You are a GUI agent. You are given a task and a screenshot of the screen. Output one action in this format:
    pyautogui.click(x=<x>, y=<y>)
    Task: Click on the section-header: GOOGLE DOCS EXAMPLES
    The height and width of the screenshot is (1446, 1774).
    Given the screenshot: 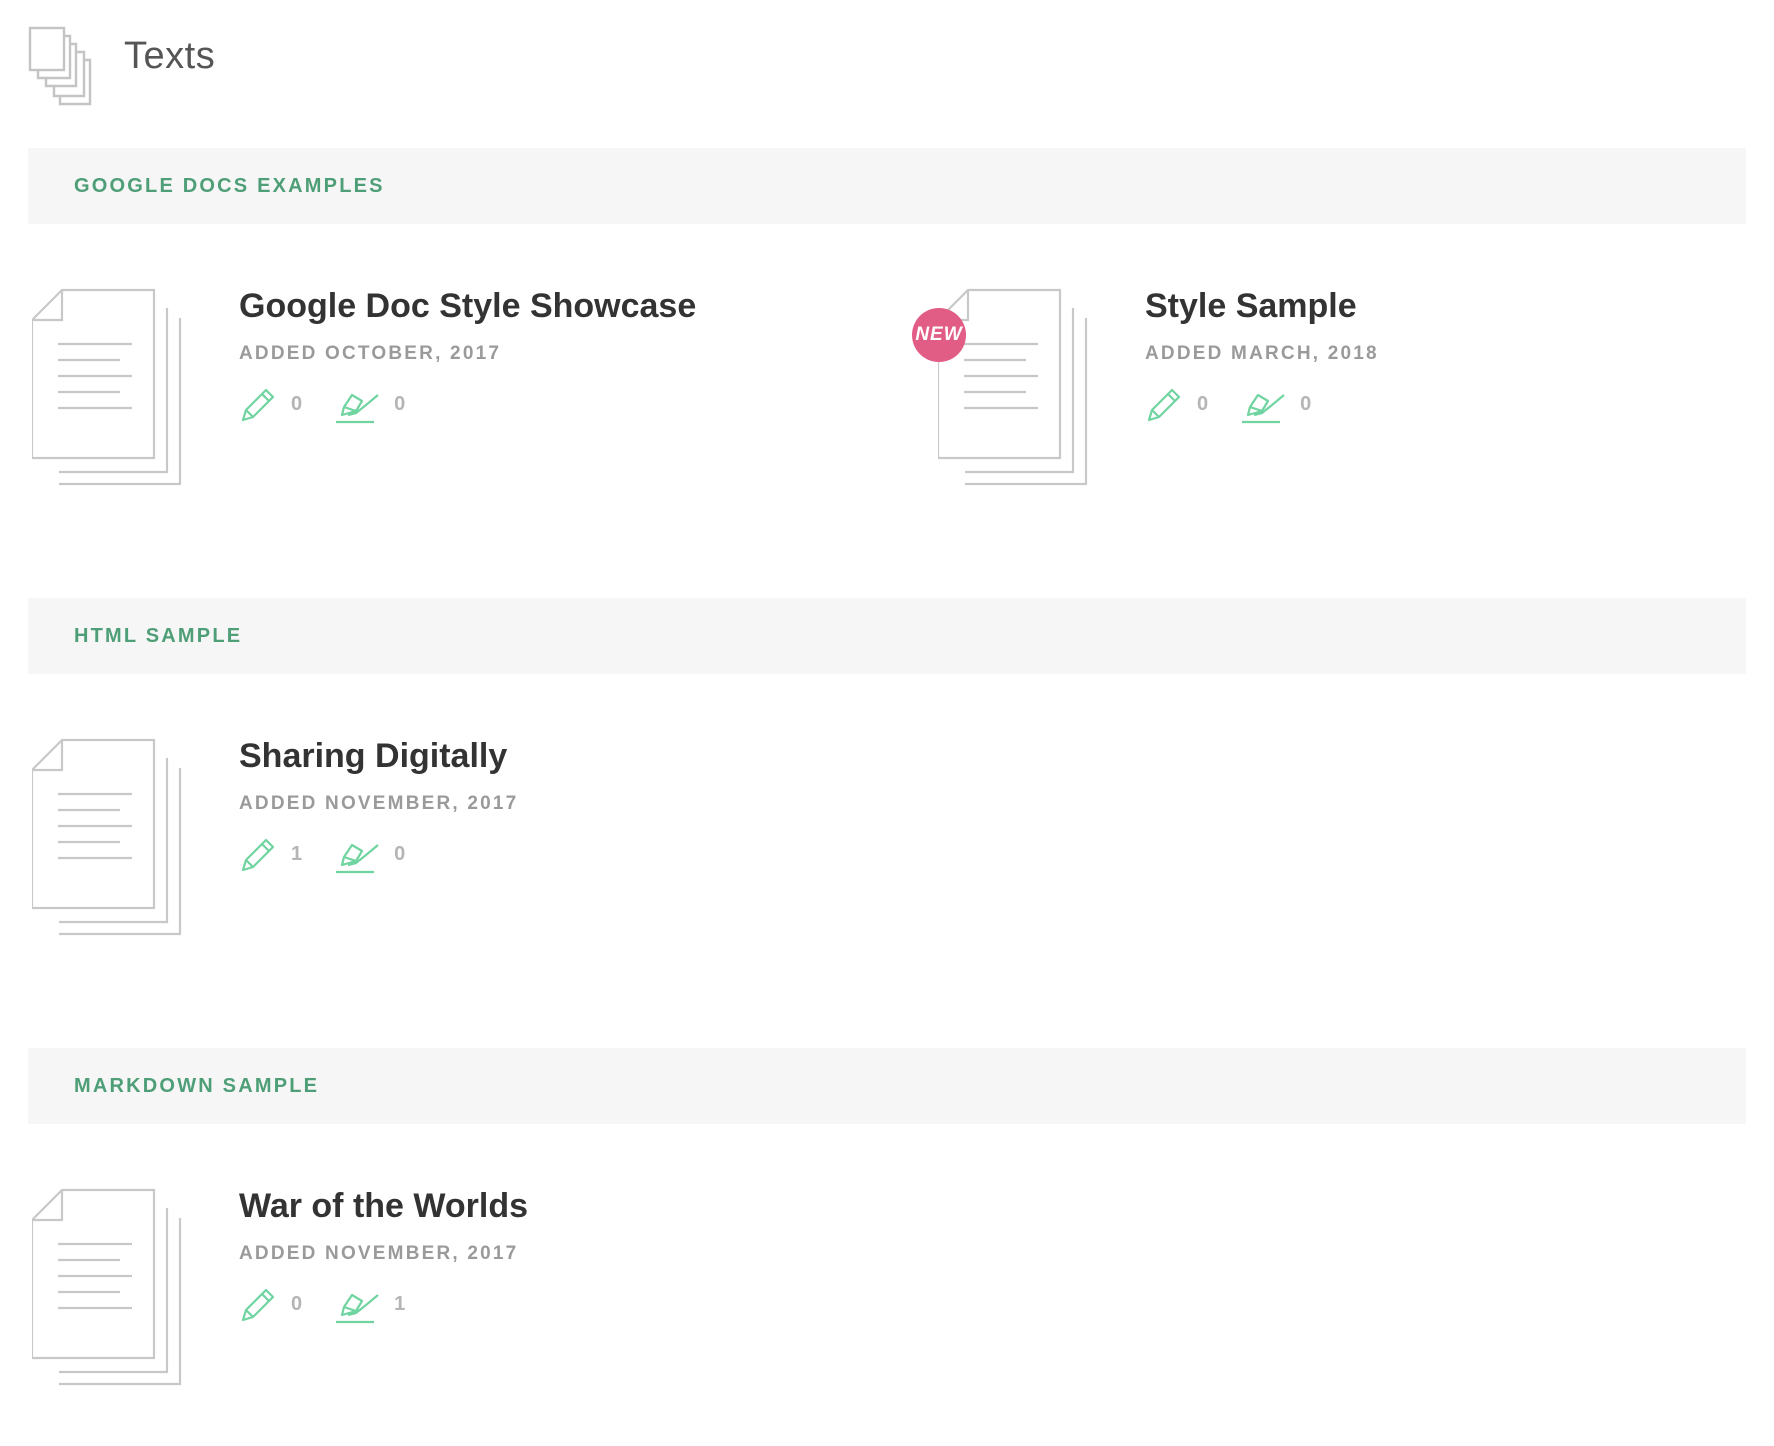 What is the action you would take?
    pyautogui.click(x=887, y=186)
    